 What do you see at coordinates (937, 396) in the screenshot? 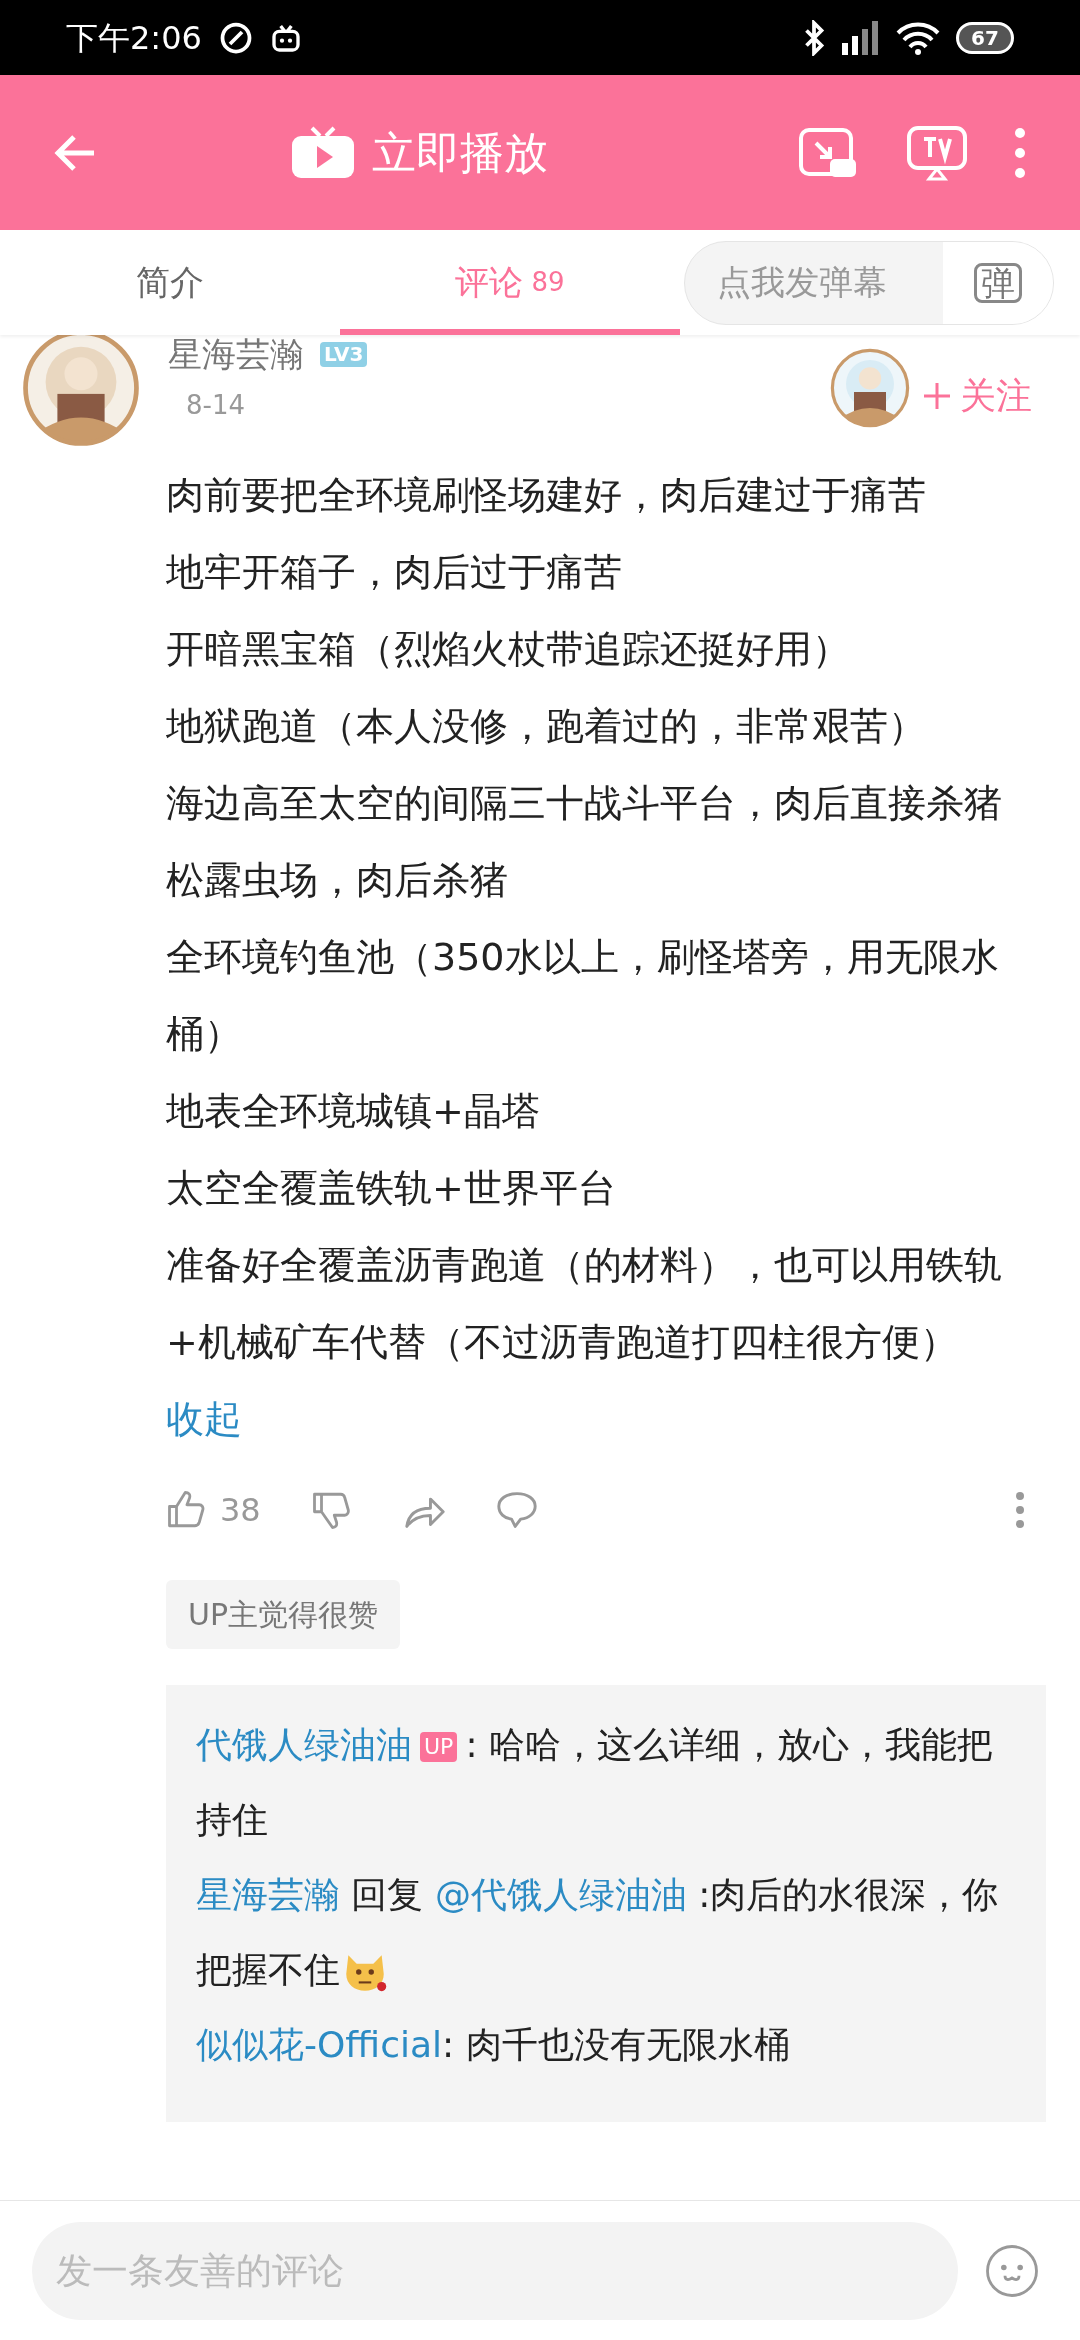
I see `plus-icon` at bounding box center [937, 396].